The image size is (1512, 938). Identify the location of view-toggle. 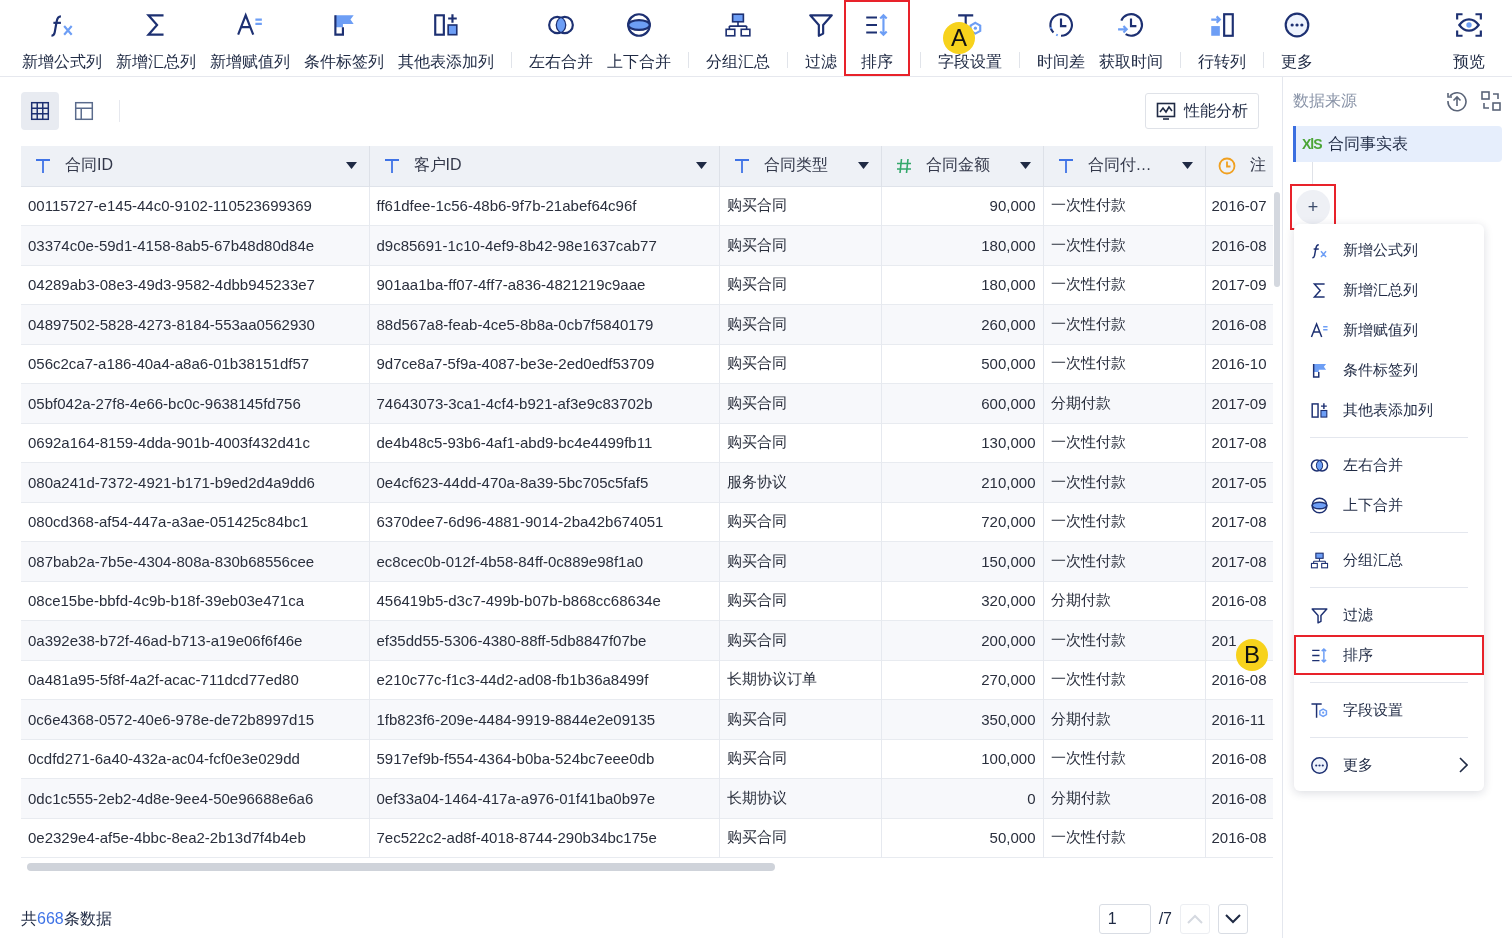
(40, 111).